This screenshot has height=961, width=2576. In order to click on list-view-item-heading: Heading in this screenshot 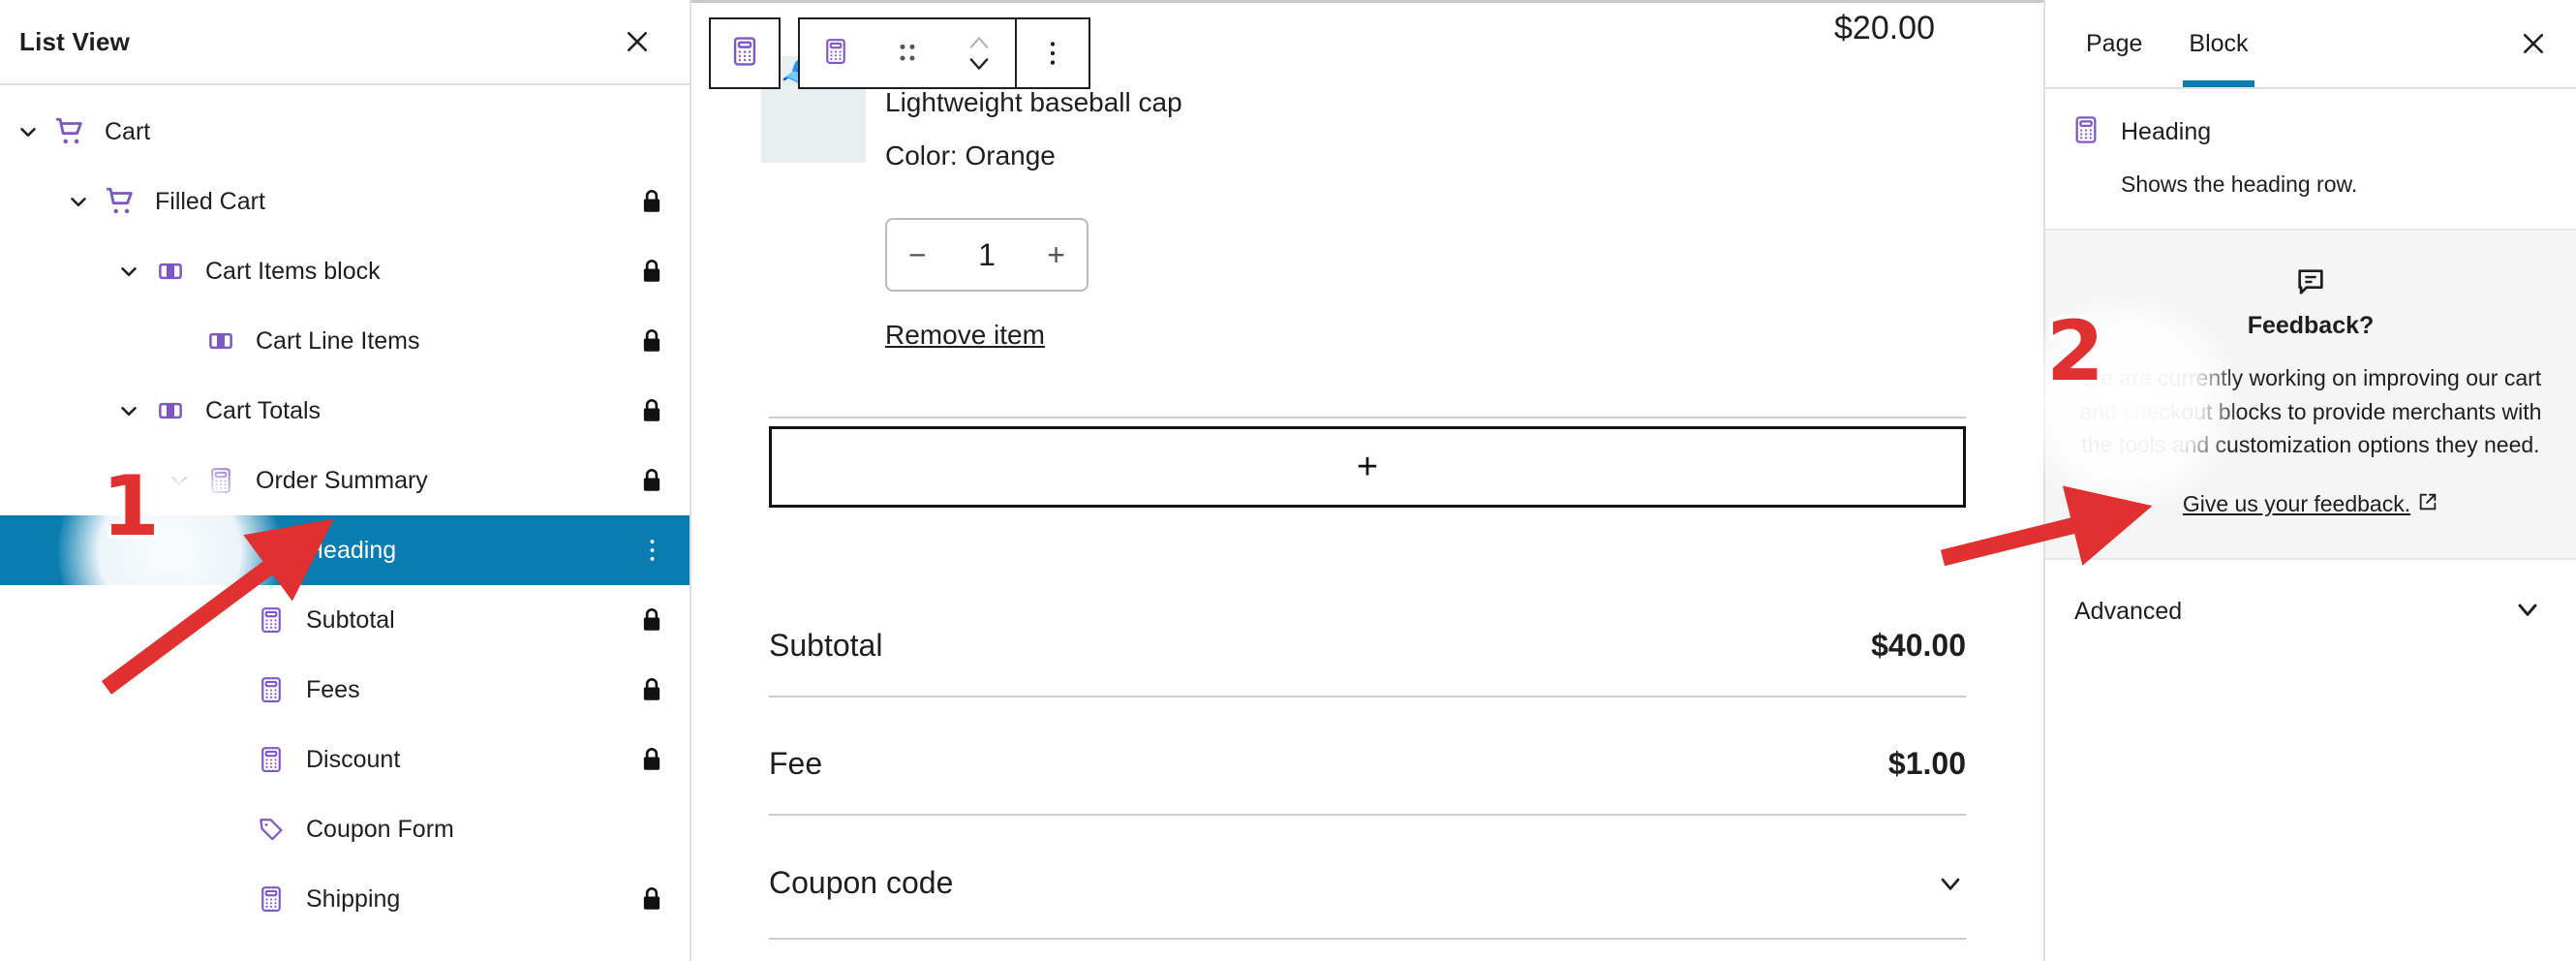, I will do `click(345, 550)`.